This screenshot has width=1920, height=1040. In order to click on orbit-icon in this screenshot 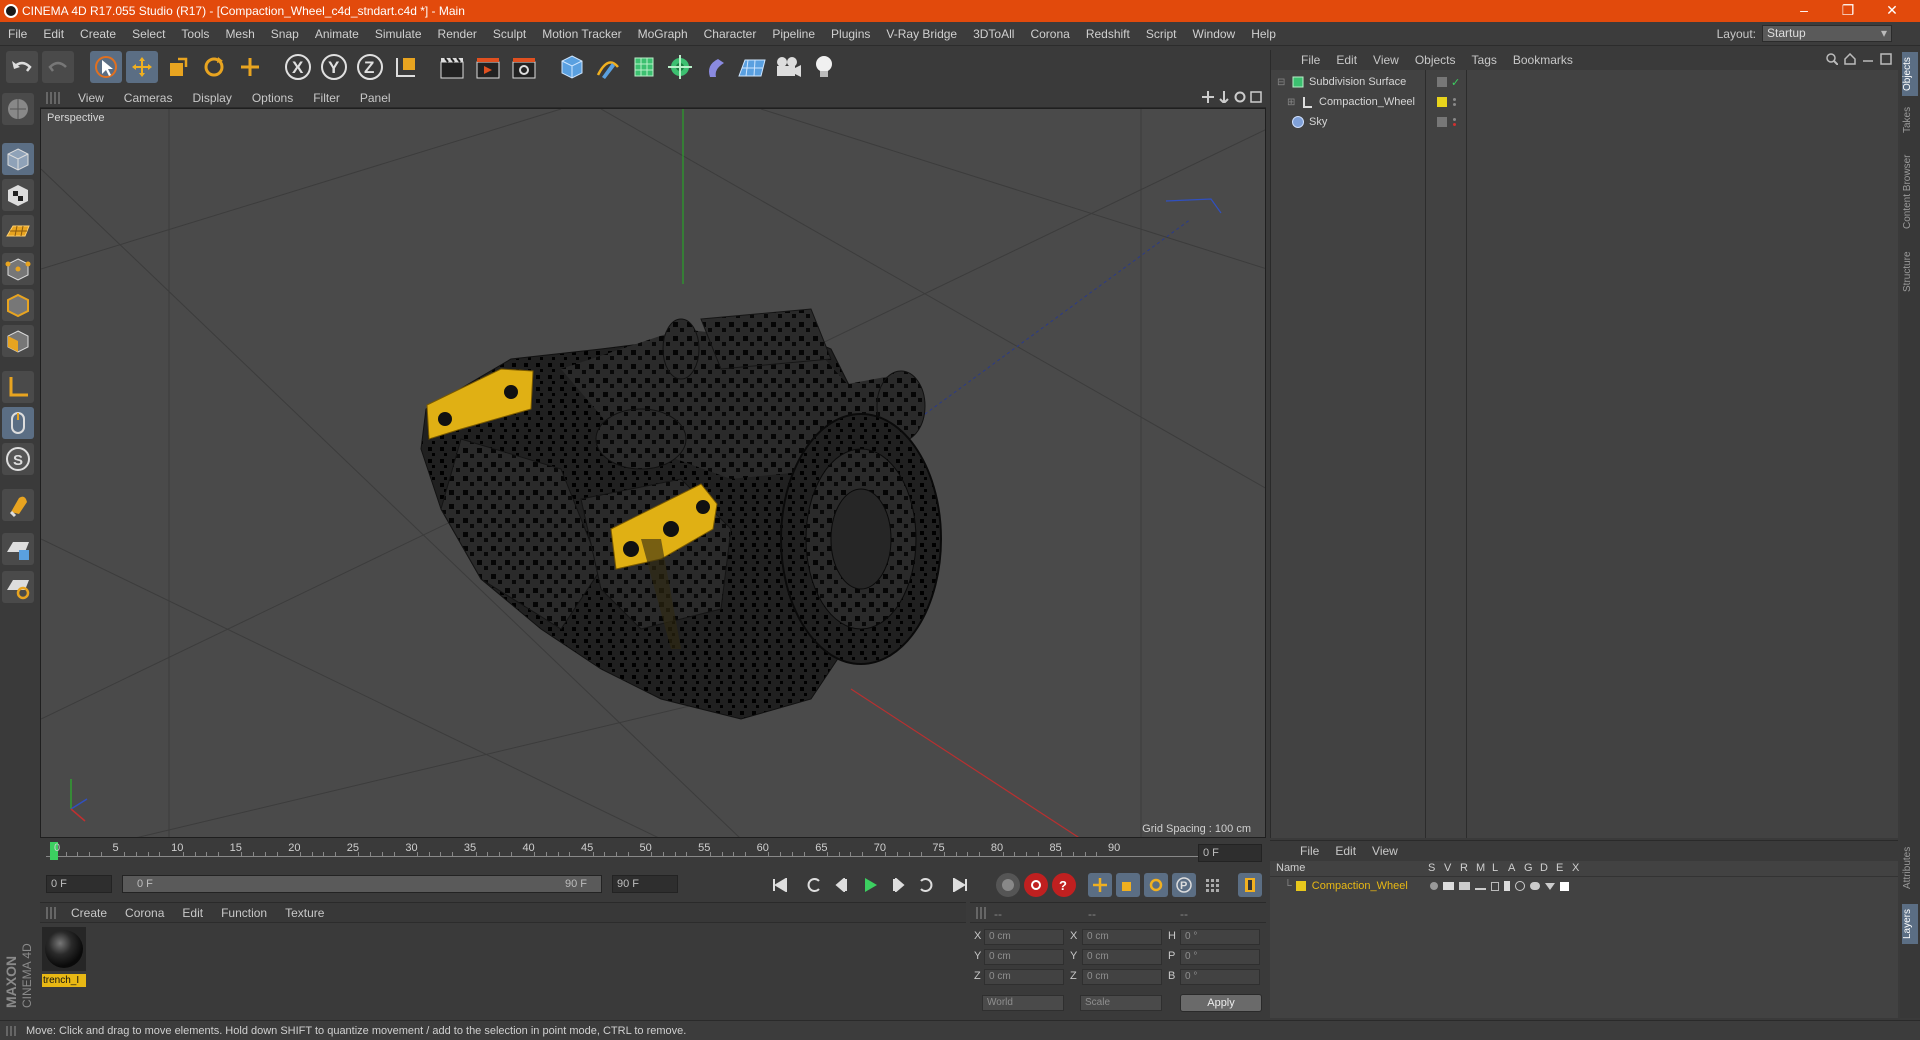, I will do `click(1240, 97)`.